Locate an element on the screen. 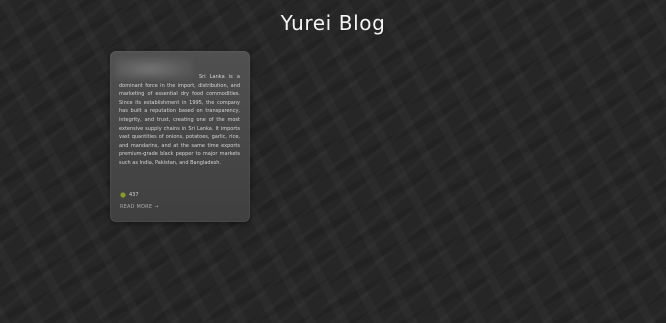  view-count: 437 is located at coordinates (134, 195).